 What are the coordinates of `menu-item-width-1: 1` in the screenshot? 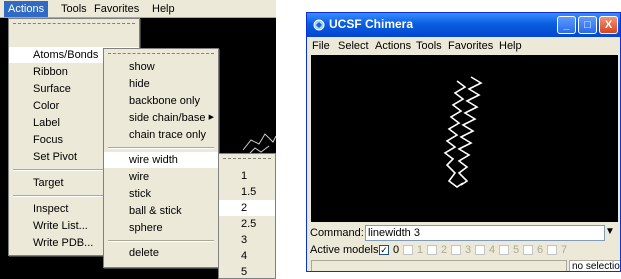 It's located at (247, 176).